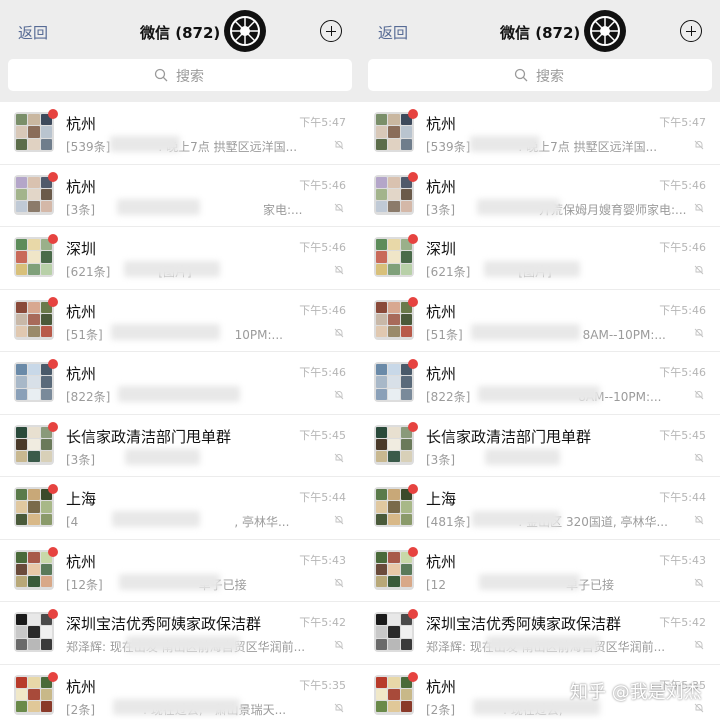  Describe the element at coordinates (180, 383) in the screenshot. I see `chat-row: 杭州 [822条] 下午5:46` at that location.